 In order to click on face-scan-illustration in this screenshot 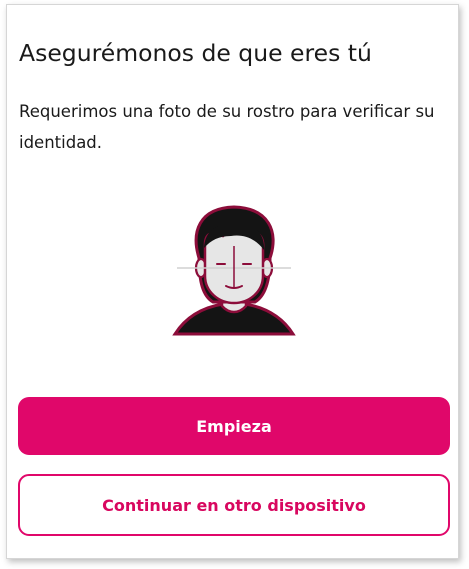, I will do `click(234, 273)`.